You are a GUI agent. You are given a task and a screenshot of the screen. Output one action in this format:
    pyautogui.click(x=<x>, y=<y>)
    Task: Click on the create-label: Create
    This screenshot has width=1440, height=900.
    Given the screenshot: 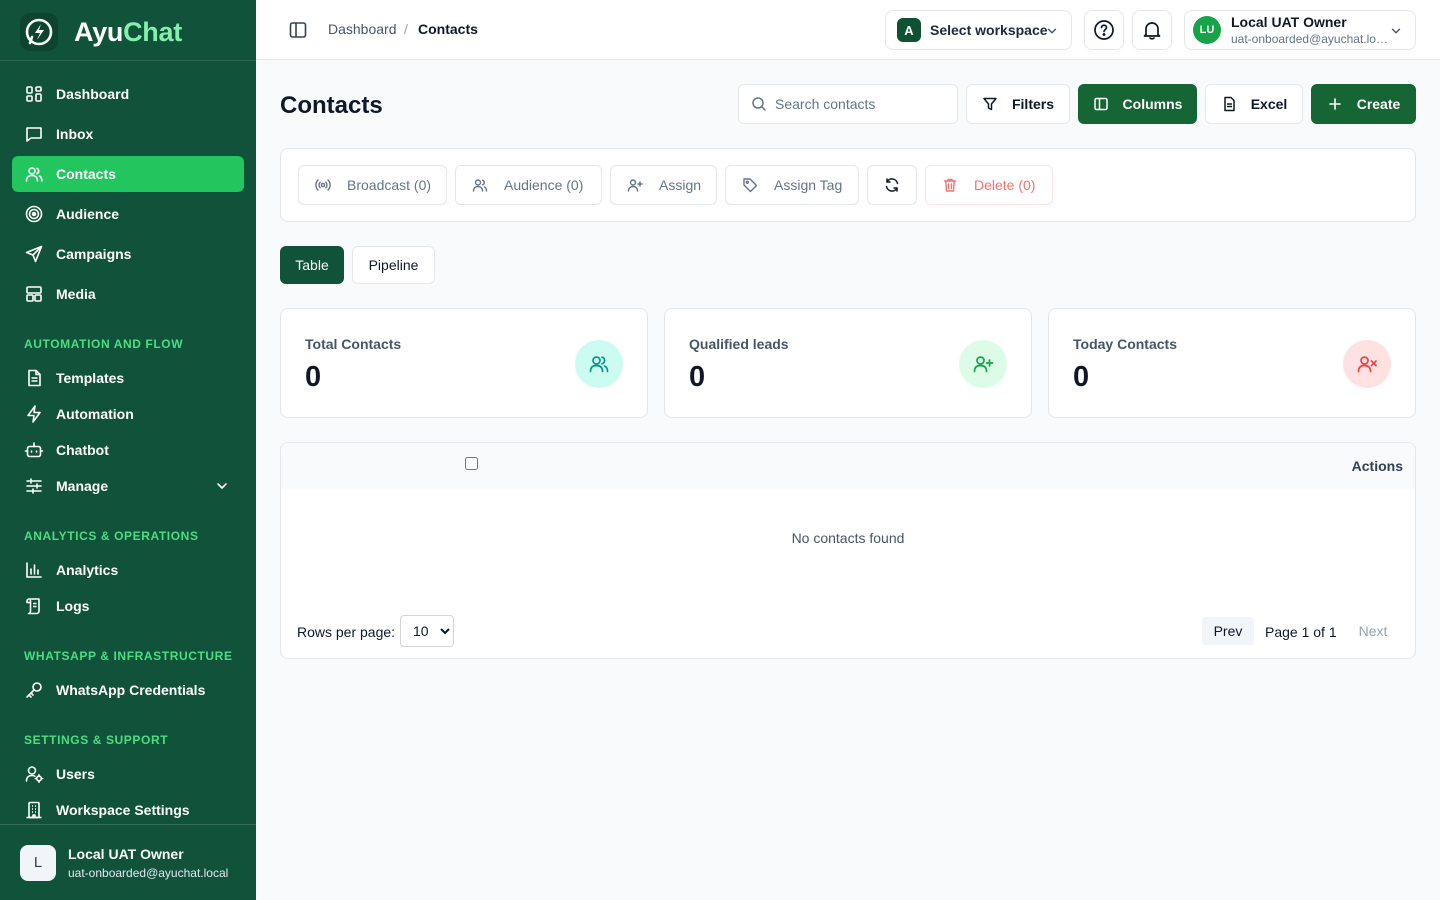 What is the action you would take?
    pyautogui.click(x=1378, y=104)
    